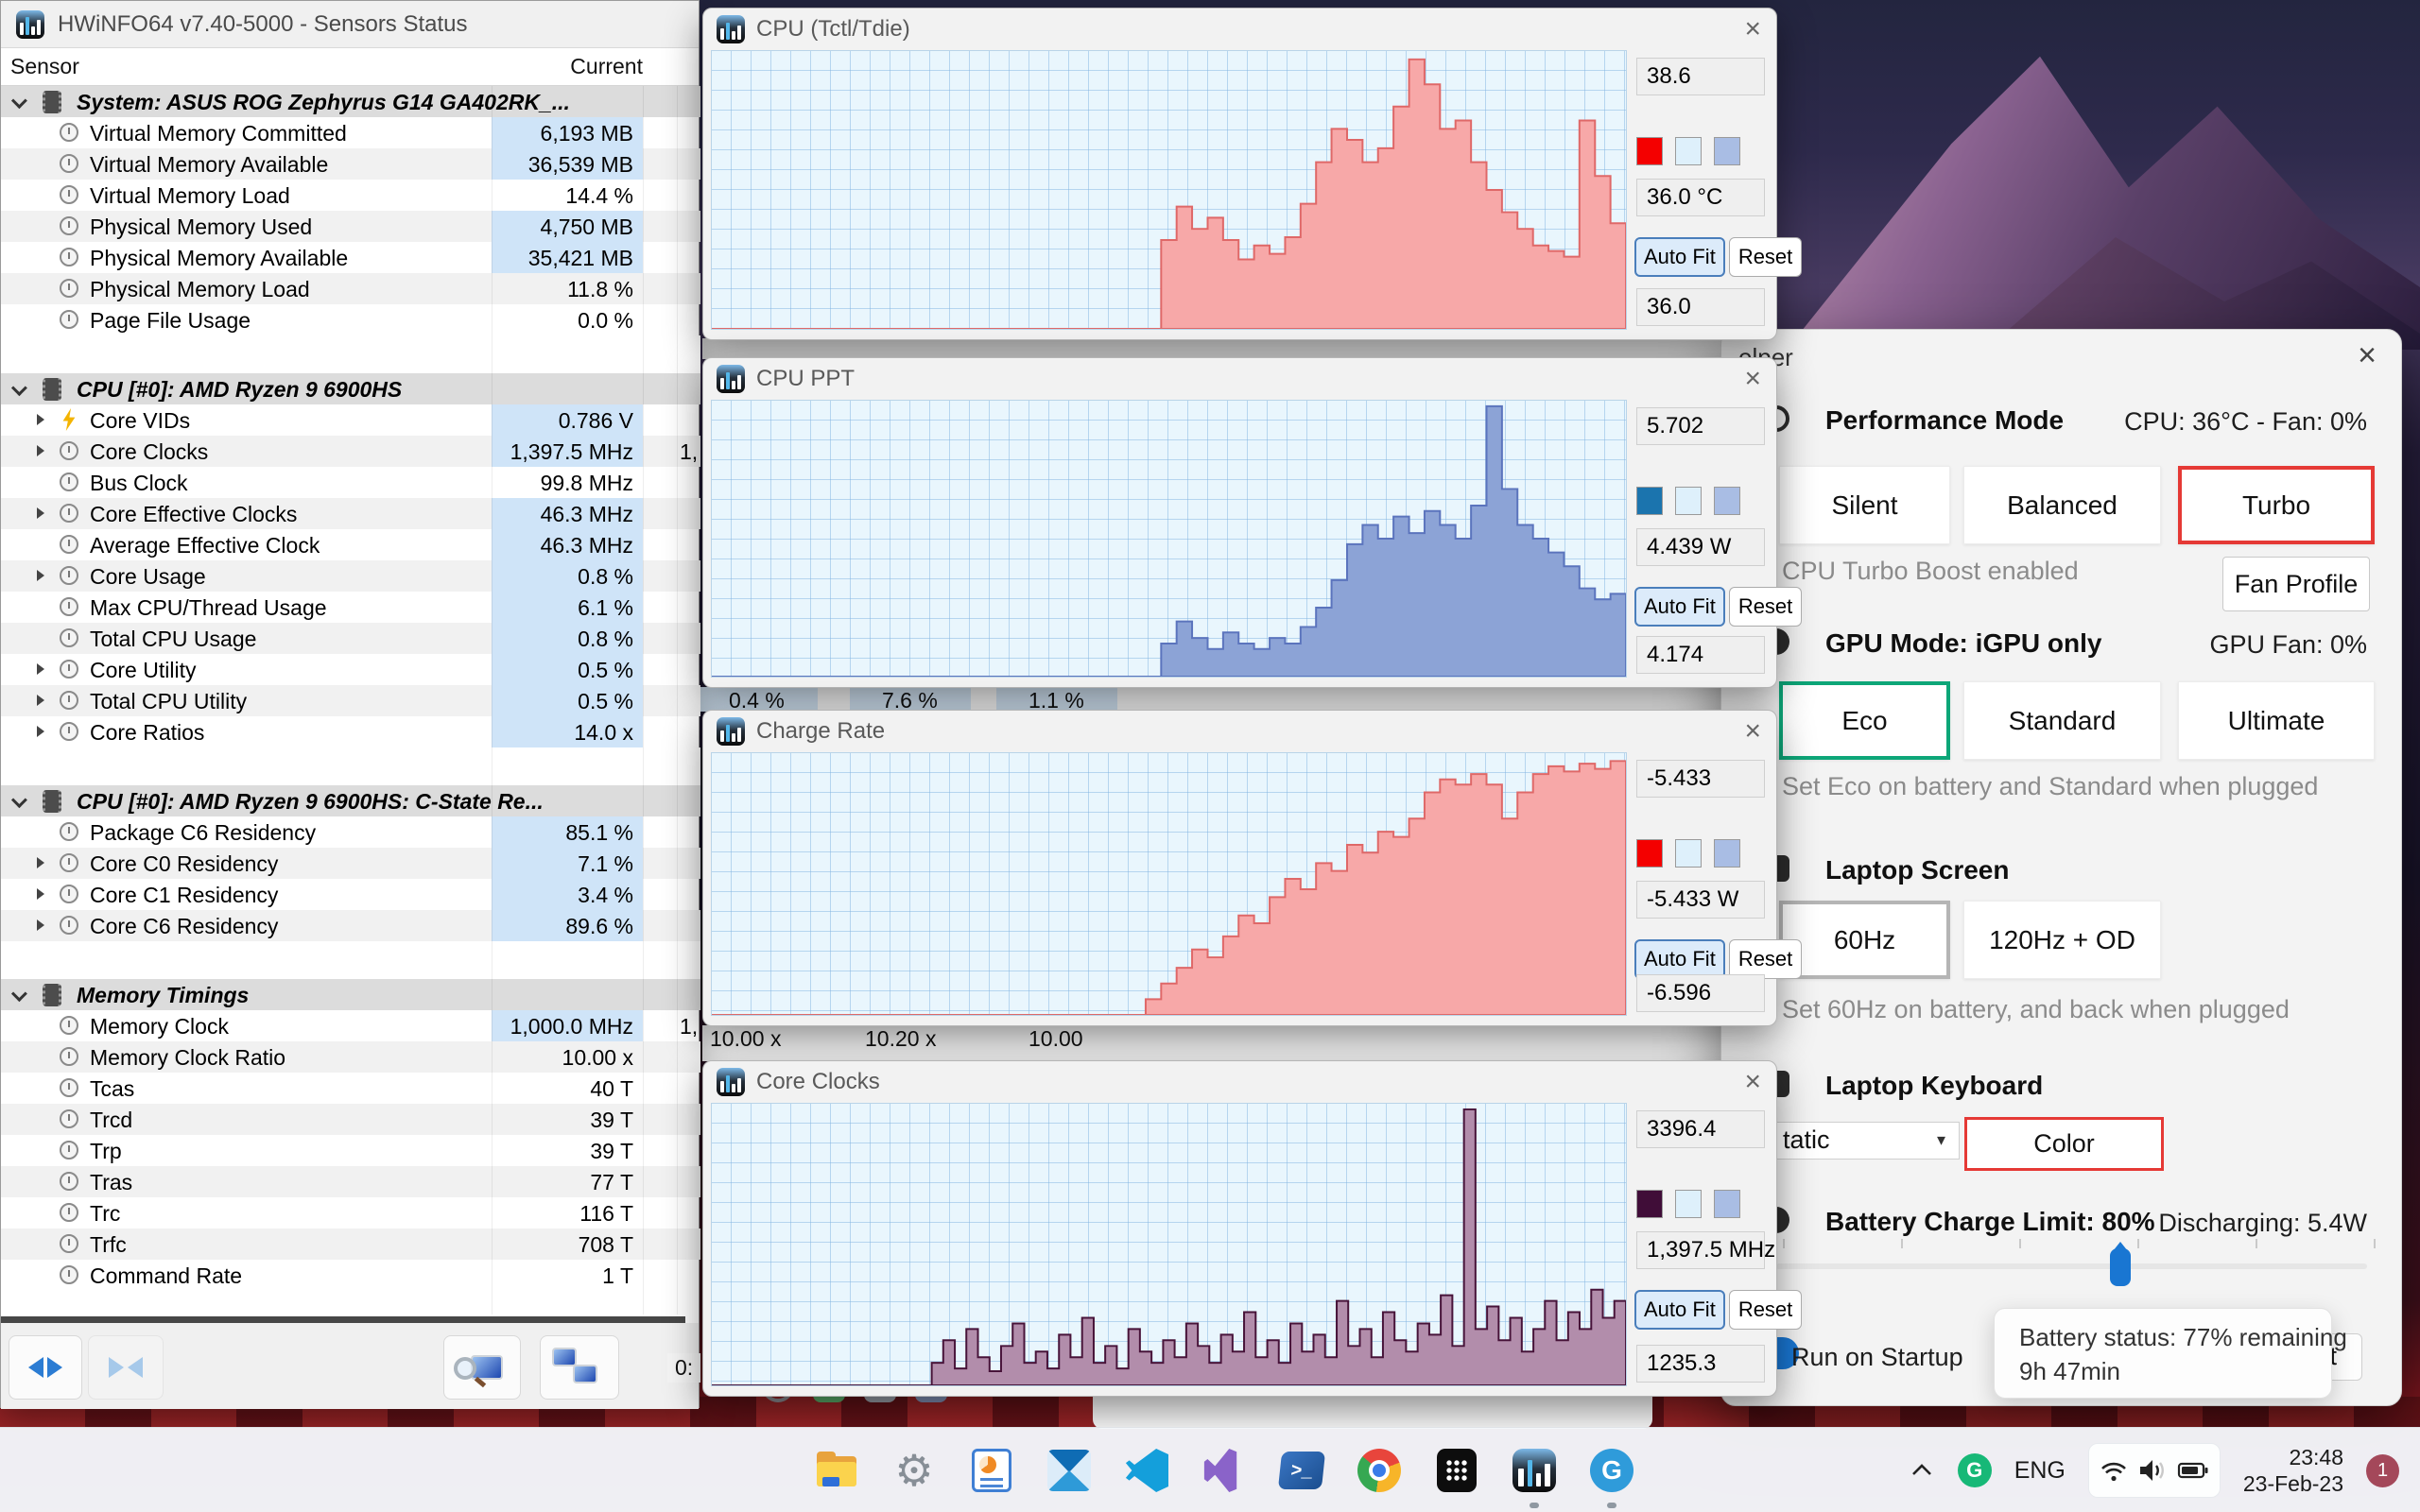 This screenshot has width=2420, height=1512. What do you see at coordinates (350, 164) in the screenshot?
I see `sensor-row: Virtual Memory Available 36,539 MB` at bounding box center [350, 164].